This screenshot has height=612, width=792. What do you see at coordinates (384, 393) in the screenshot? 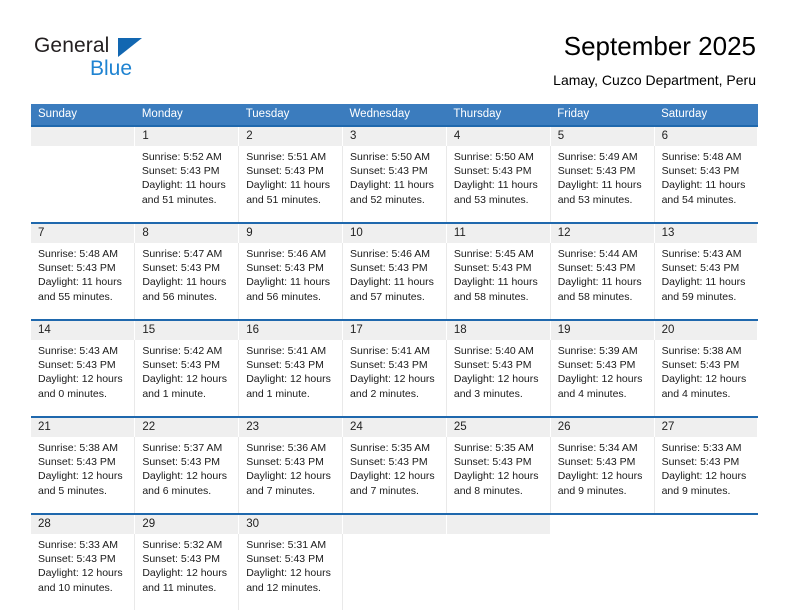
I see `daylight-text: and 2 minutes.` at bounding box center [384, 393].